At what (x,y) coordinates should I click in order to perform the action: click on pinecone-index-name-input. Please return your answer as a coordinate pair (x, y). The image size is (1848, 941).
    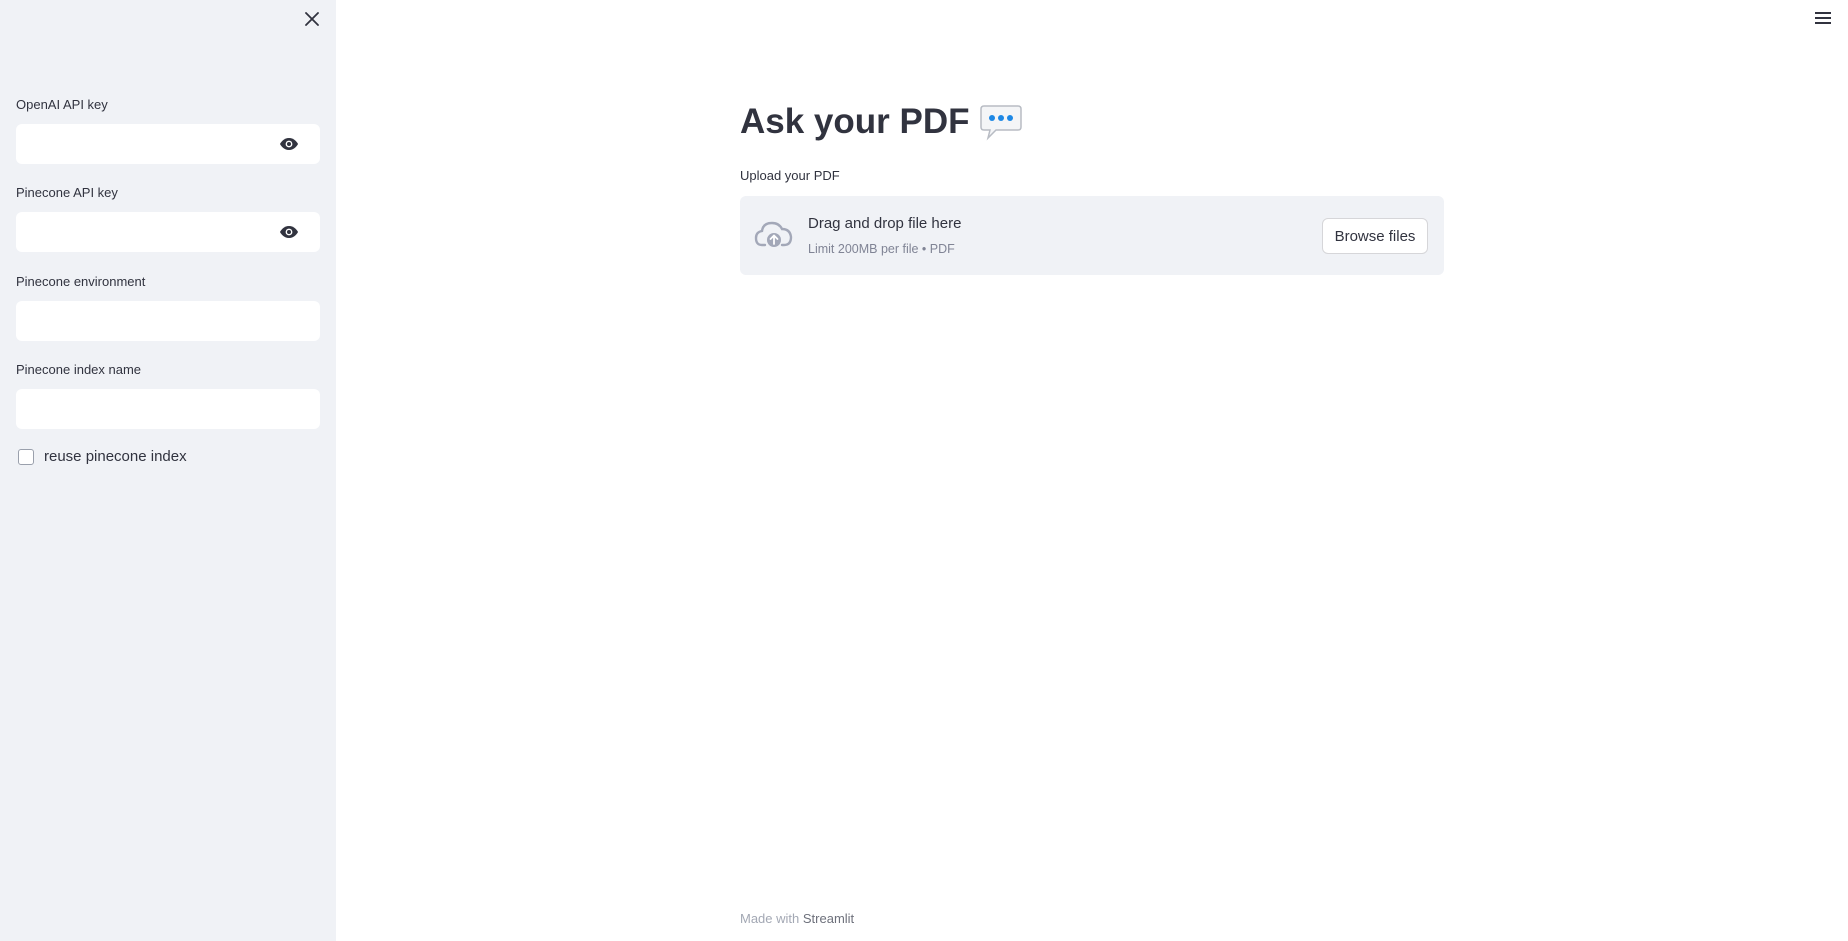
    Looking at the image, I should click on (168, 409).